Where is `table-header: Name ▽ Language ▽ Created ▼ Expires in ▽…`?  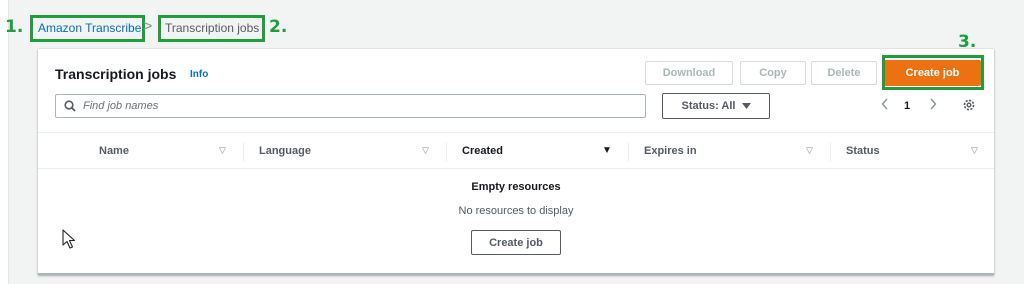 table-header: Name ▽ Language ▽ Created ▼ Expires in ▽… is located at coordinates (516, 150).